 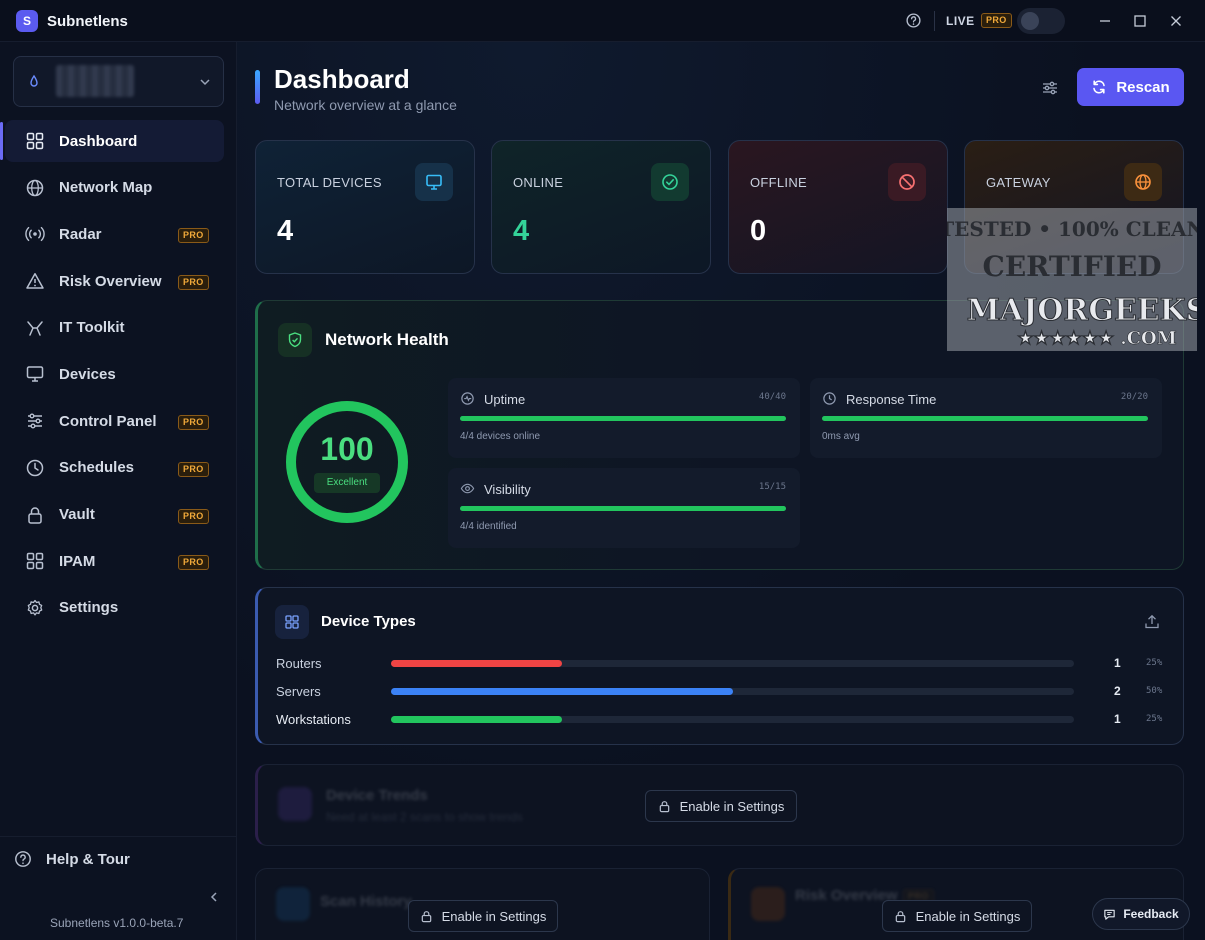 I want to click on stat-label: GATEWAY, so click(x=1018, y=182).